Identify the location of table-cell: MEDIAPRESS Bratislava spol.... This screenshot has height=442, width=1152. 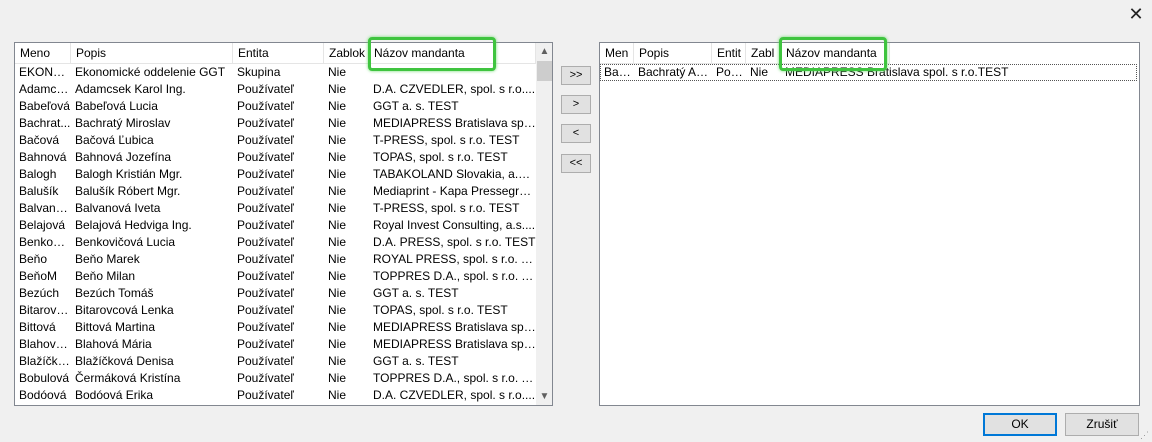
(454, 344).